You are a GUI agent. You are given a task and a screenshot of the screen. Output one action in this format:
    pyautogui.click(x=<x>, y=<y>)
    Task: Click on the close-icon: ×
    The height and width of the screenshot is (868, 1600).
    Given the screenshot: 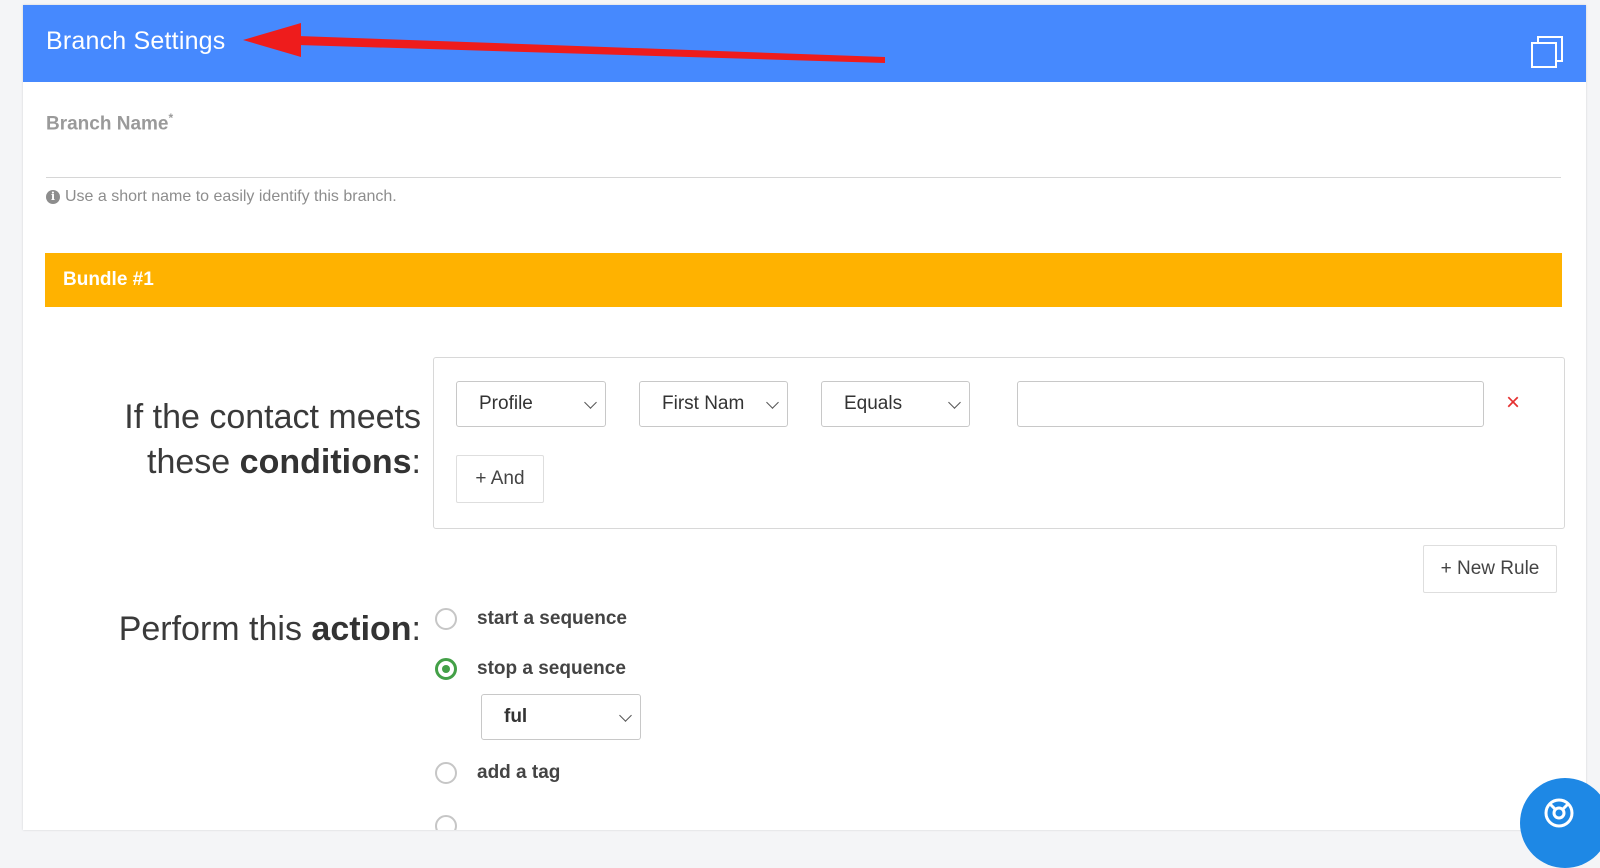 What is the action you would take?
    pyautogui.click(x=1513, y=403)
    